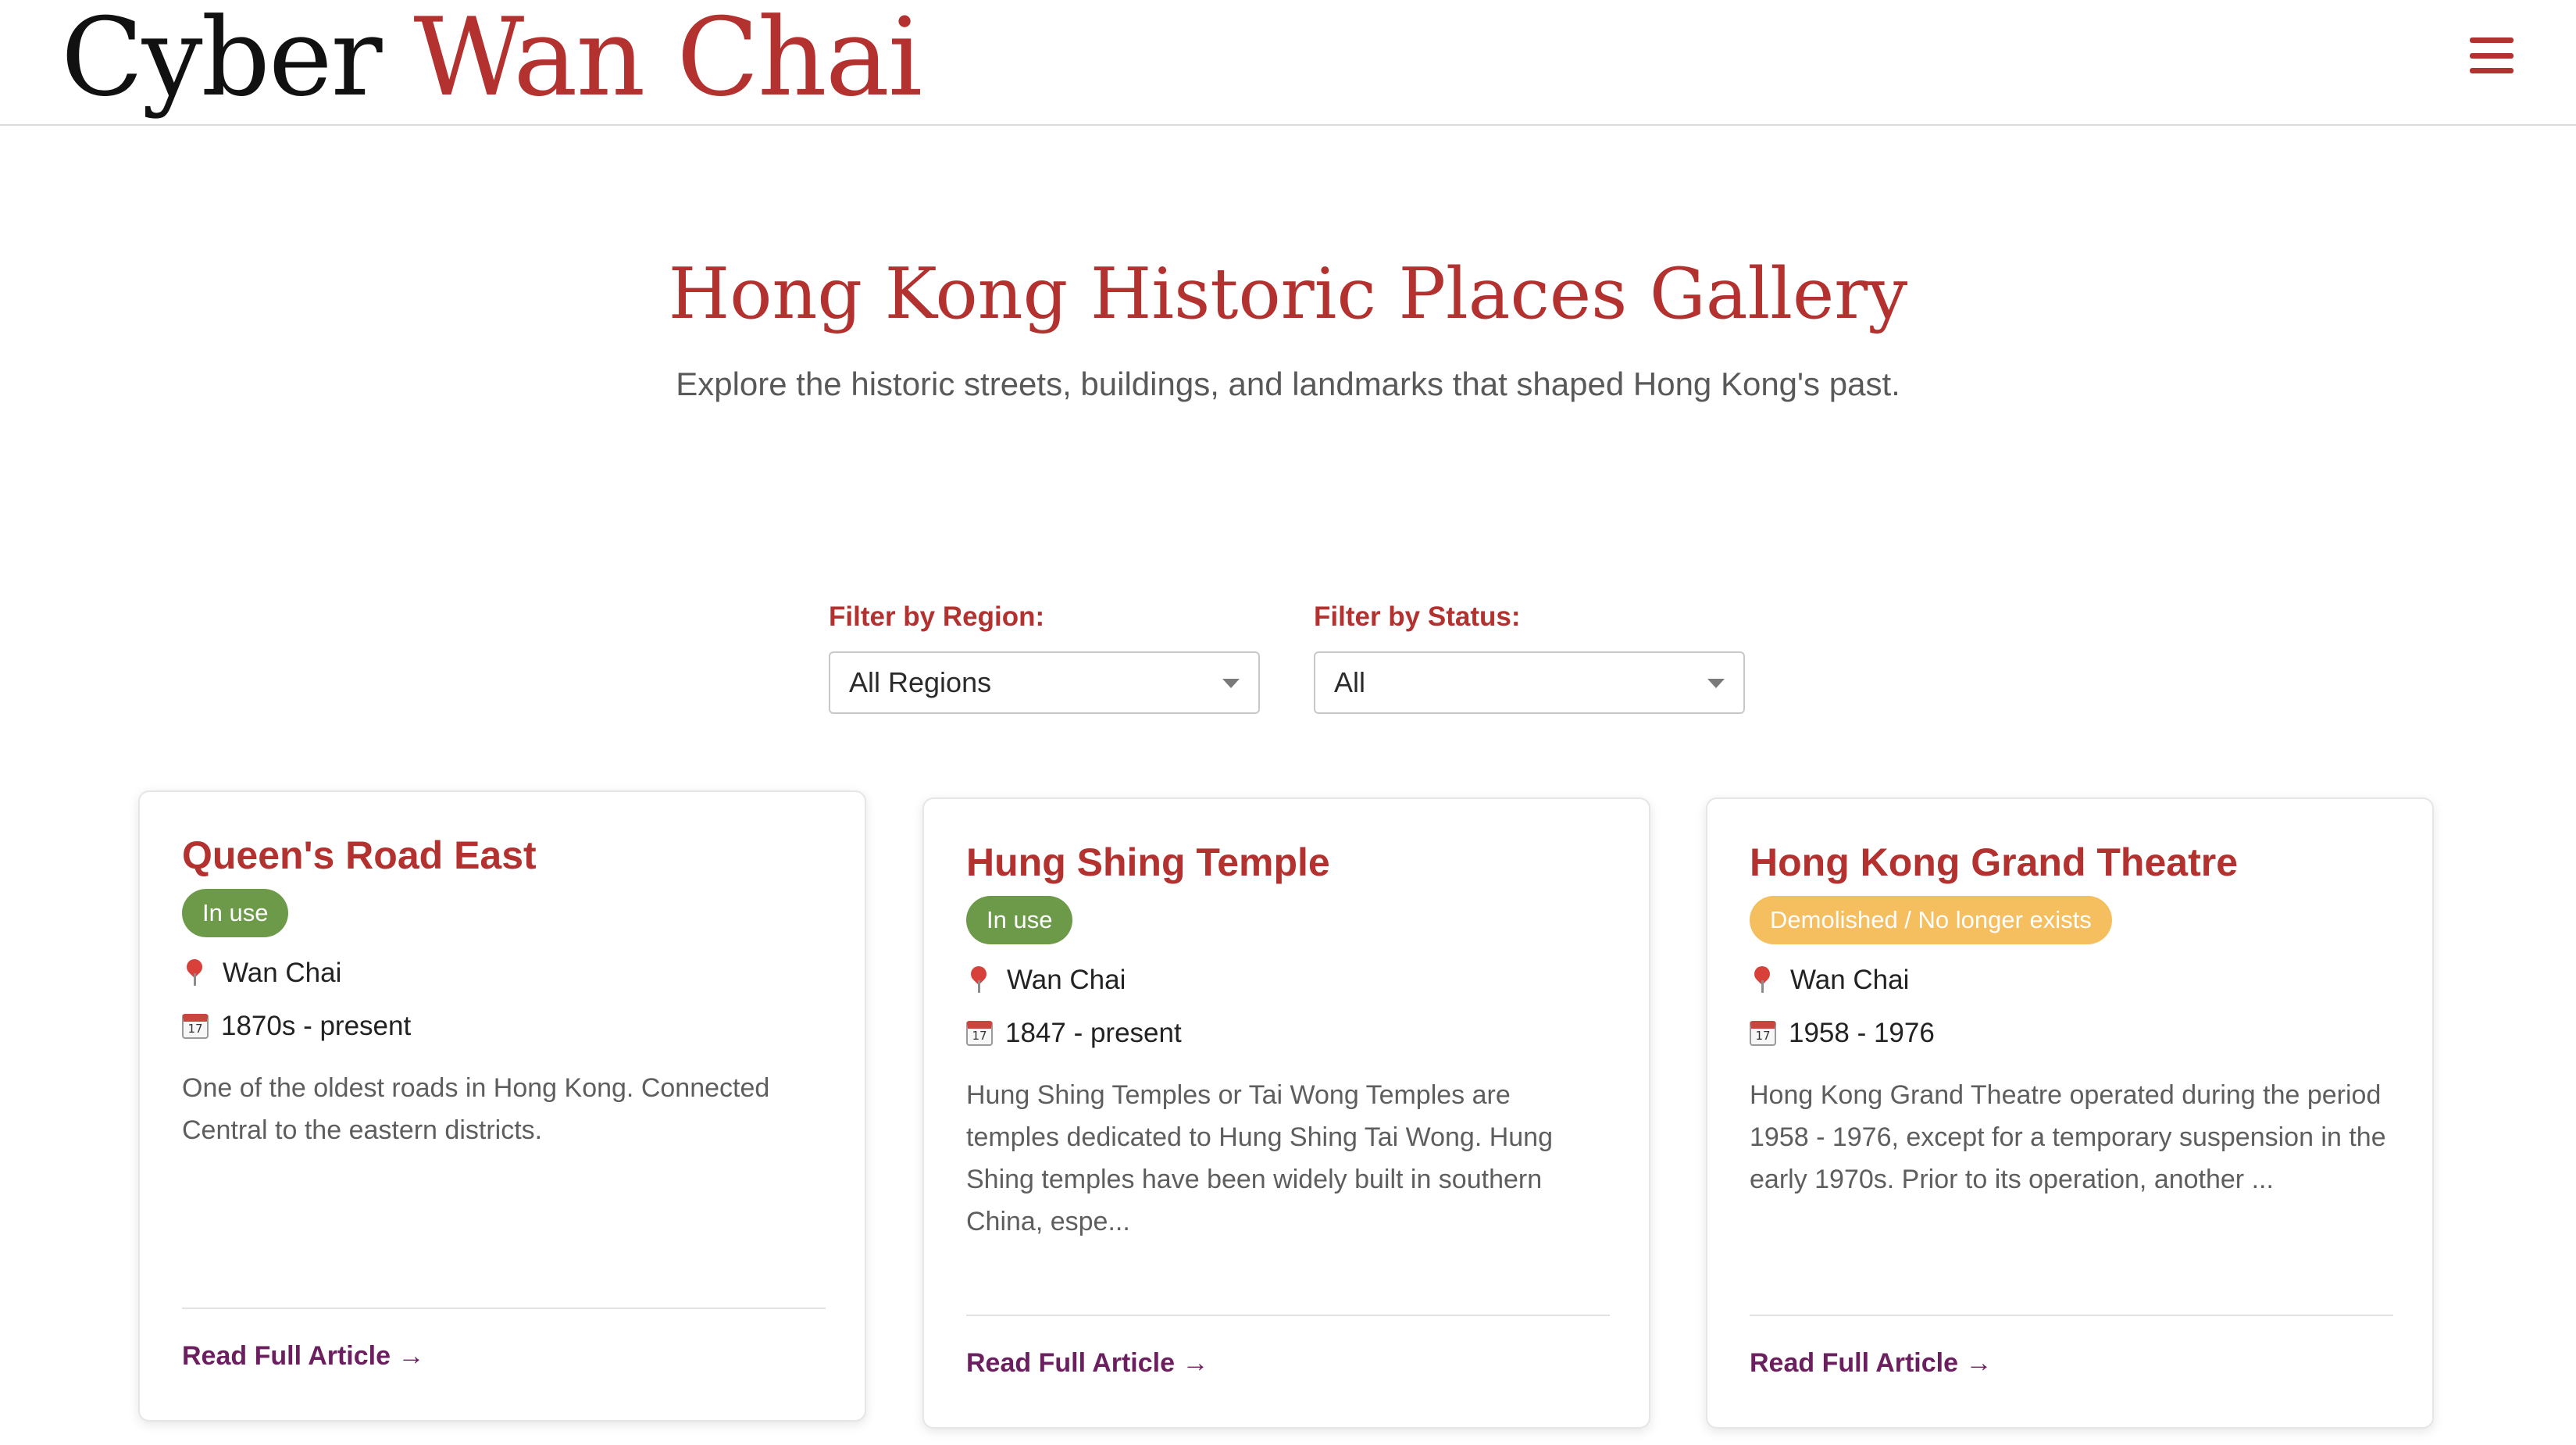 The width and height of the screenshot is (2576, 1445). What do you see at coordinates (316, 1026) in the screenshot?
I see `card-period-text: 1870s - present` at bounding box center [316, 1026].